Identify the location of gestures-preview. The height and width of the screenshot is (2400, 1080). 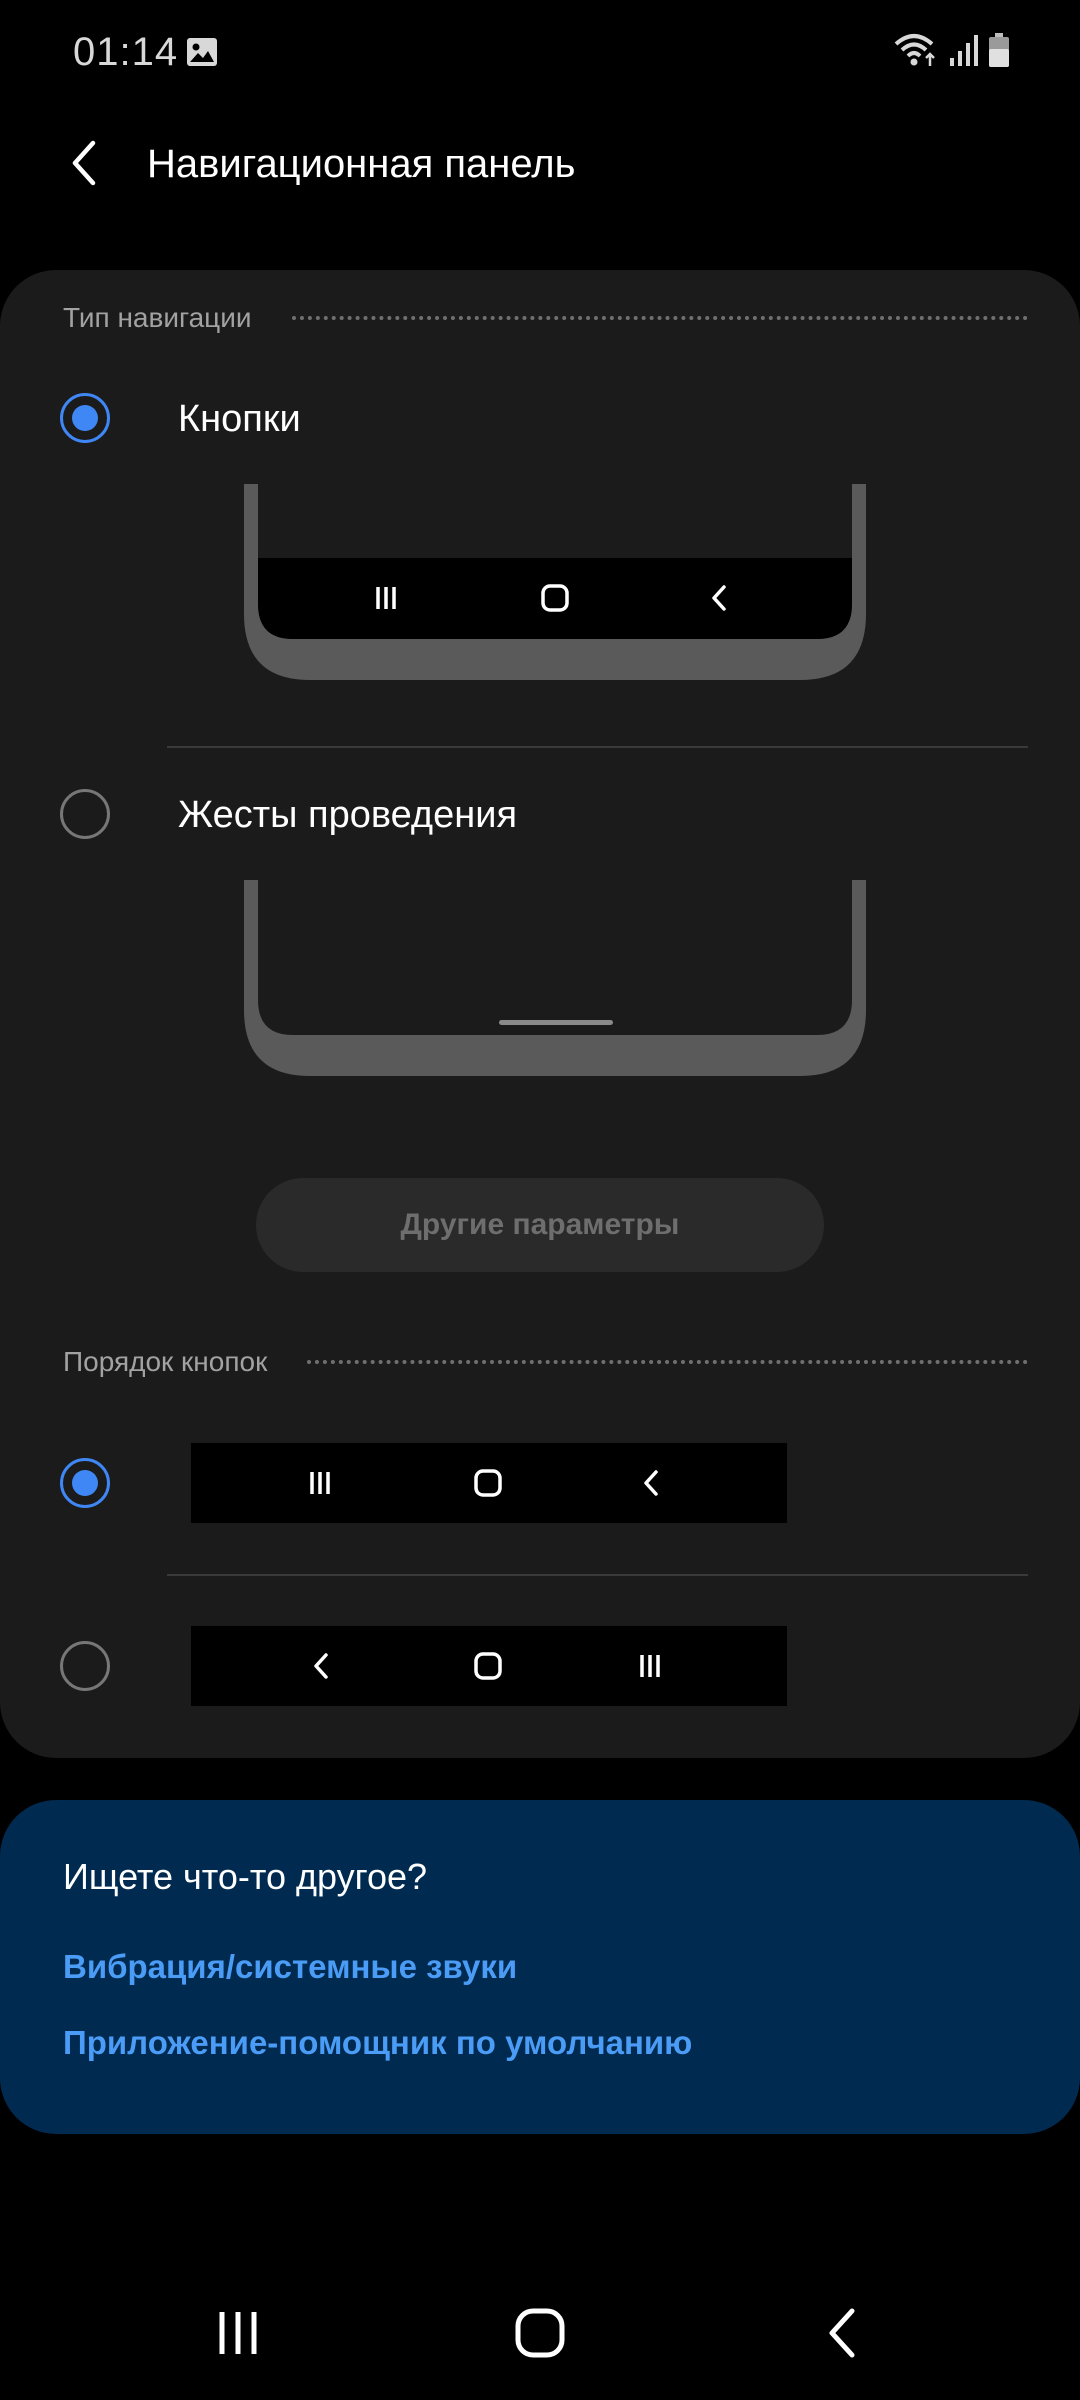
(555, 978).